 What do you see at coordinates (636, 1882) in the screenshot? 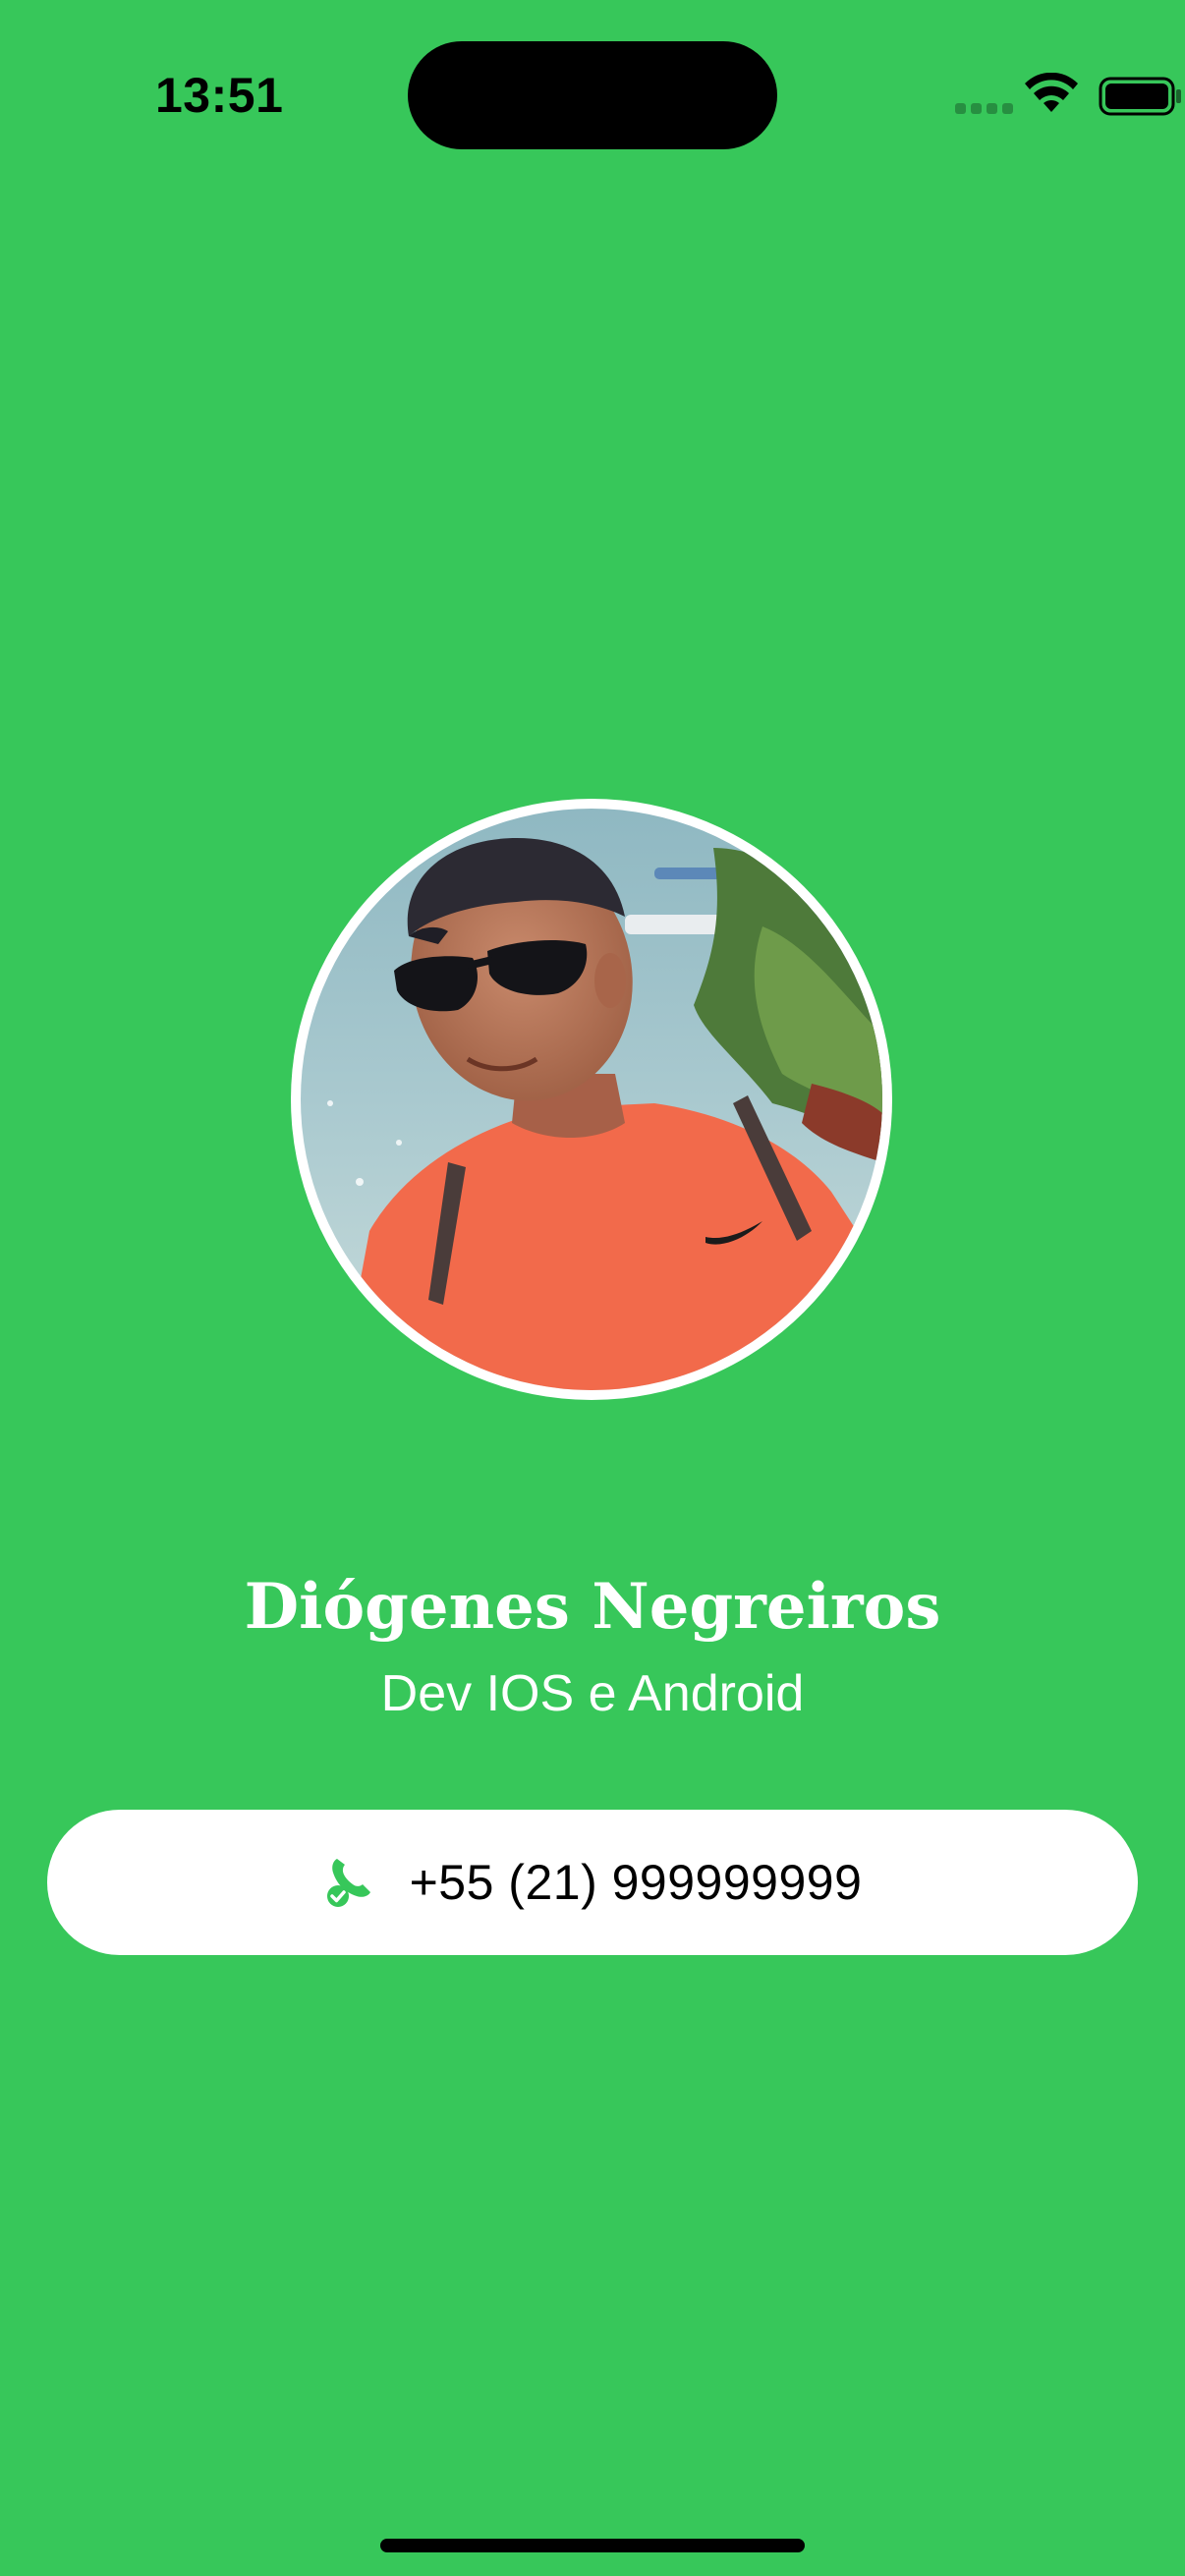
I see `phone-number: +55 (21) 999999999` at bounding box center [636, 1882].